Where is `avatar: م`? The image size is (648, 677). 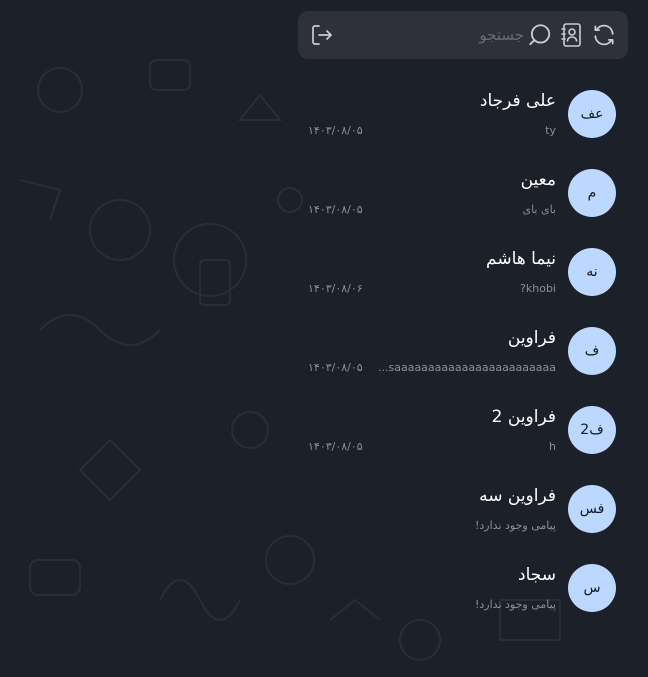 avatar: م is located at coordinates (592, 193).